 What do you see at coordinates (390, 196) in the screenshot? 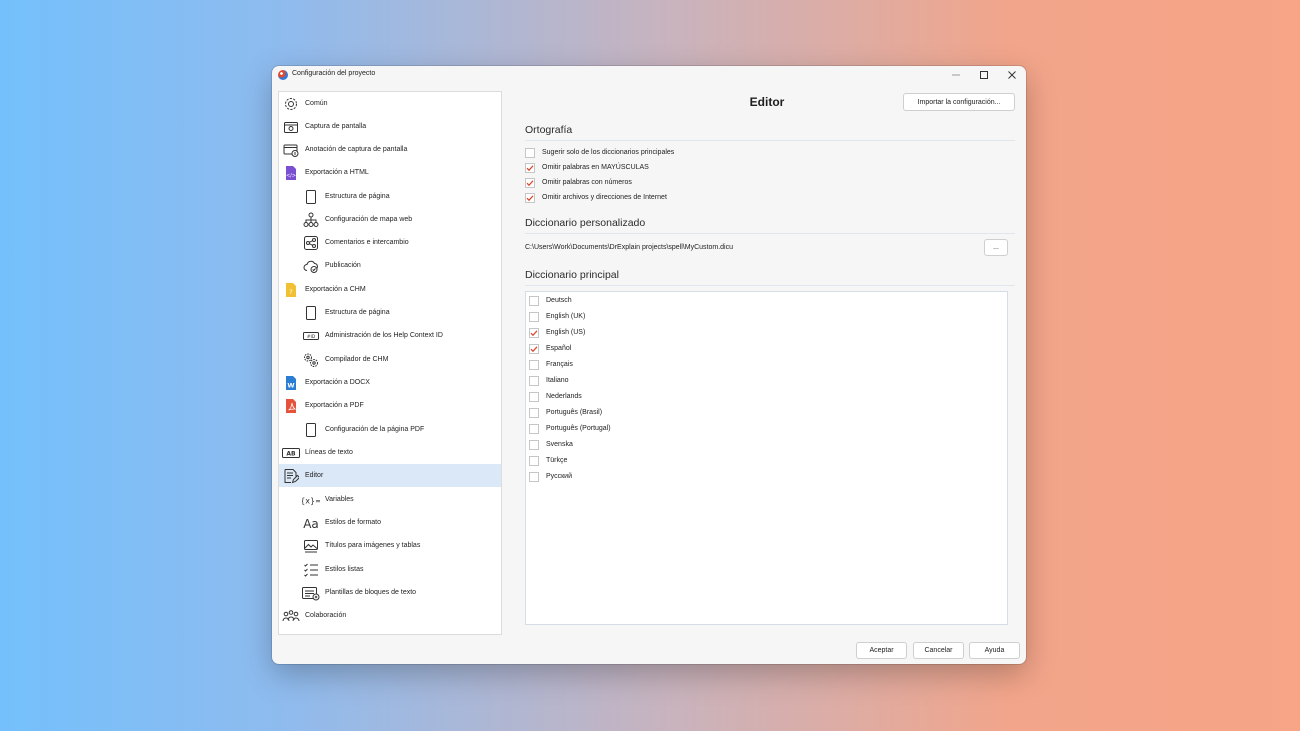
I see `nav-item-html-page-structure: Estructura de página` at bounding box center [390, 196].